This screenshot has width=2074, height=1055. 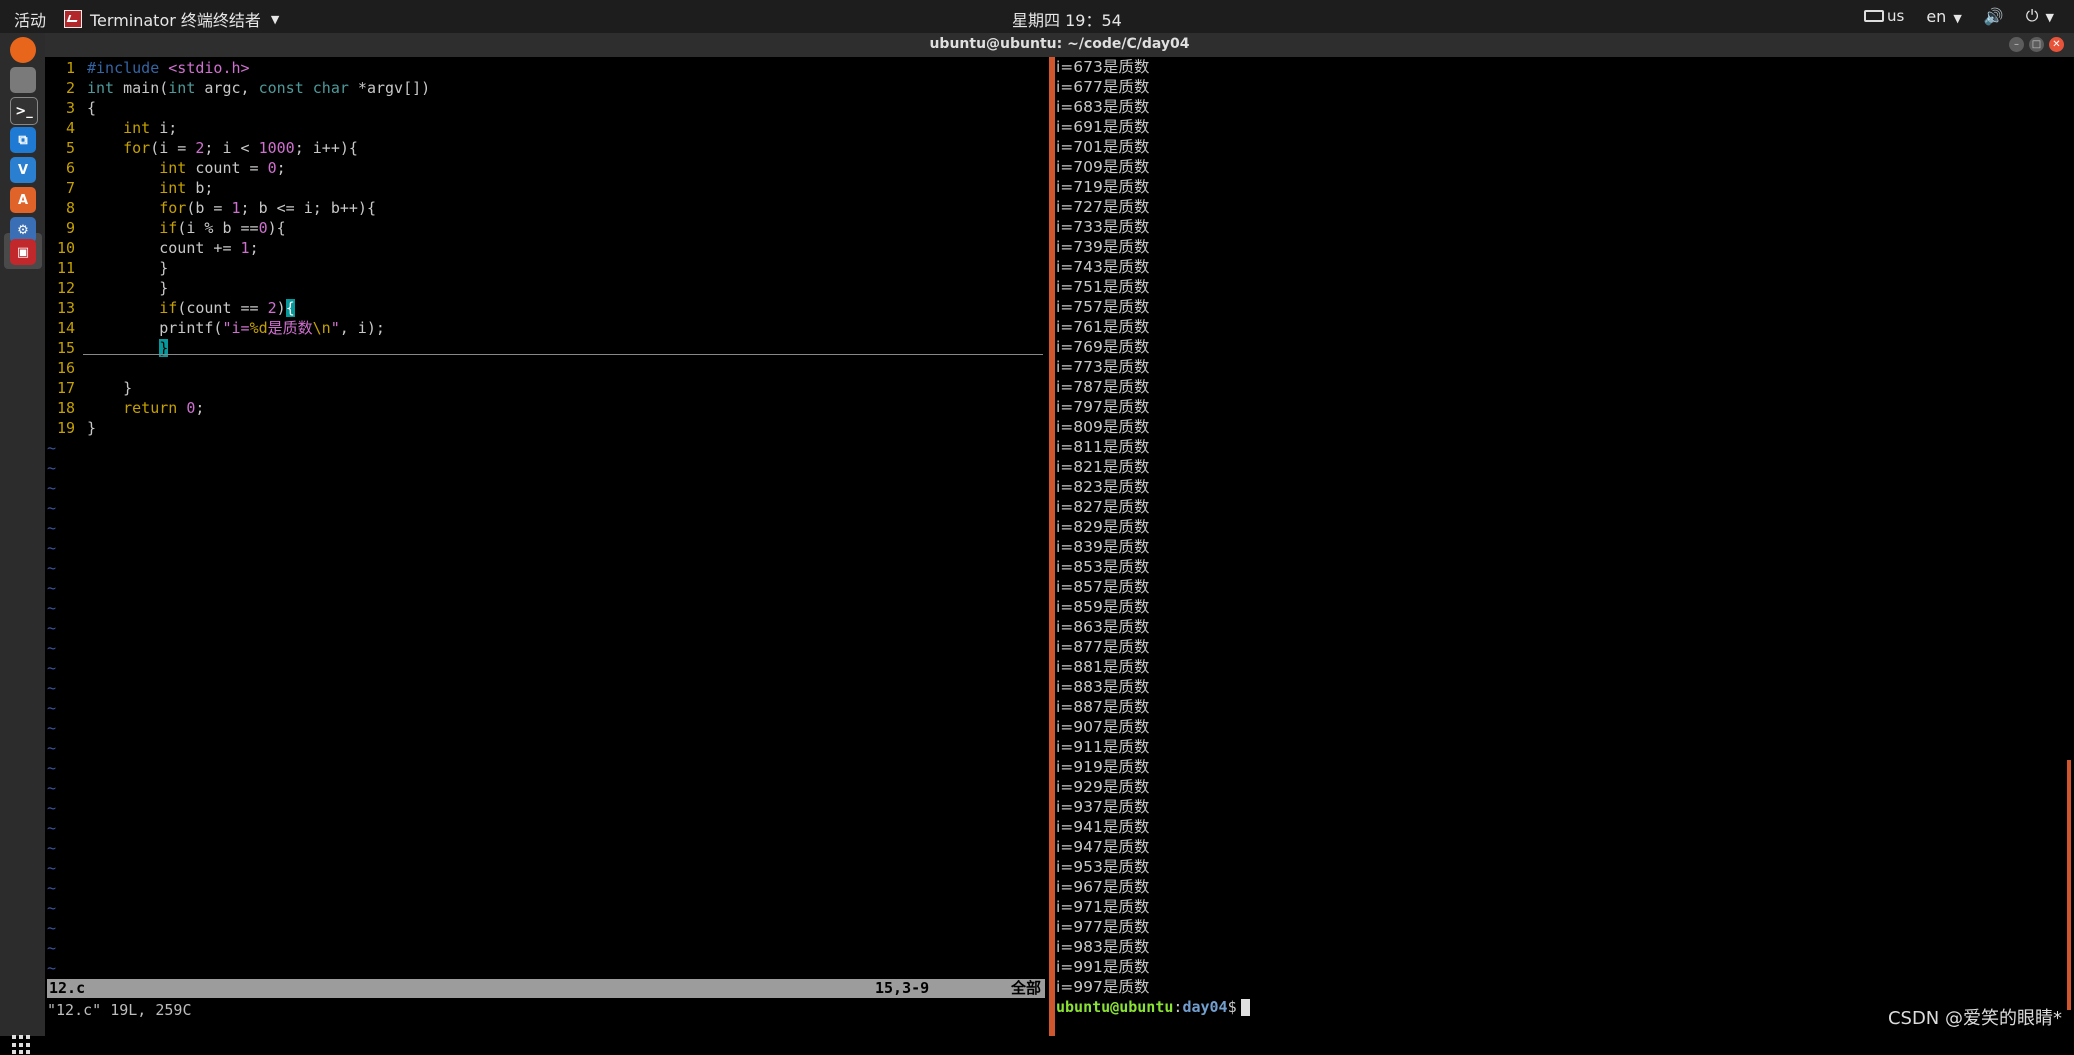 What do you see at coordinates (1103, 327) in the screenshot?
I see `output-line: i=761是质数` at bounding box center [1103, 327].